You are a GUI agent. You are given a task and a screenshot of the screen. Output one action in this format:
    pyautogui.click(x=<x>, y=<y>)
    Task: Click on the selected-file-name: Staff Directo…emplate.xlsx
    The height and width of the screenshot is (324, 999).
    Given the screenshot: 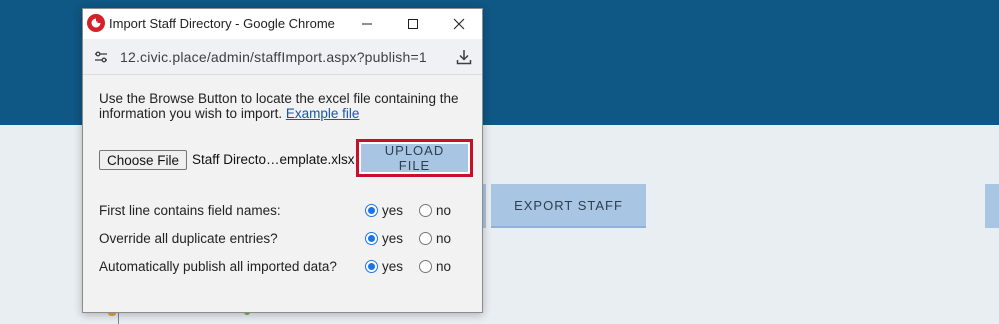 What is the action you would take?
    pyautogui.click(x=273, y=159)
    